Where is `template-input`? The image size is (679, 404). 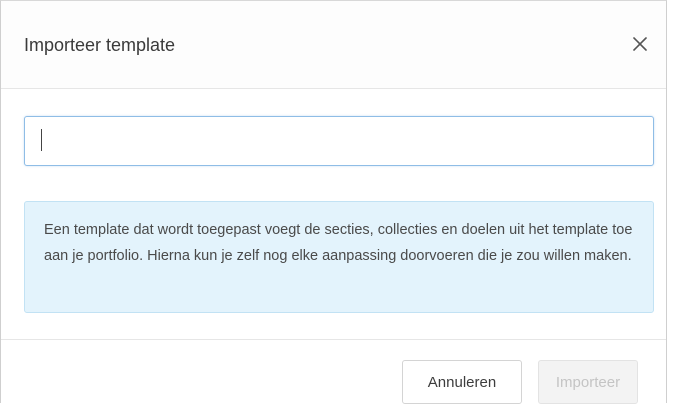
template-input is located at coordinates (339, 141).